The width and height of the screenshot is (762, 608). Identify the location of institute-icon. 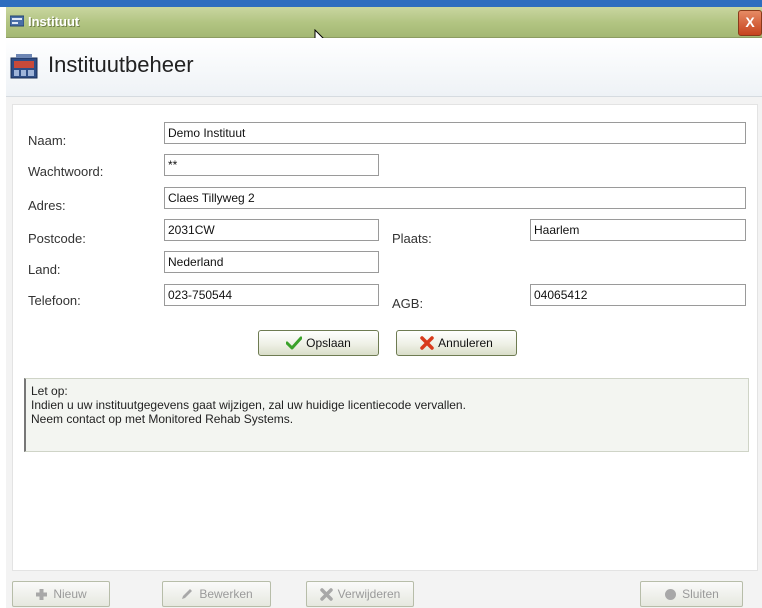
(24, 66).